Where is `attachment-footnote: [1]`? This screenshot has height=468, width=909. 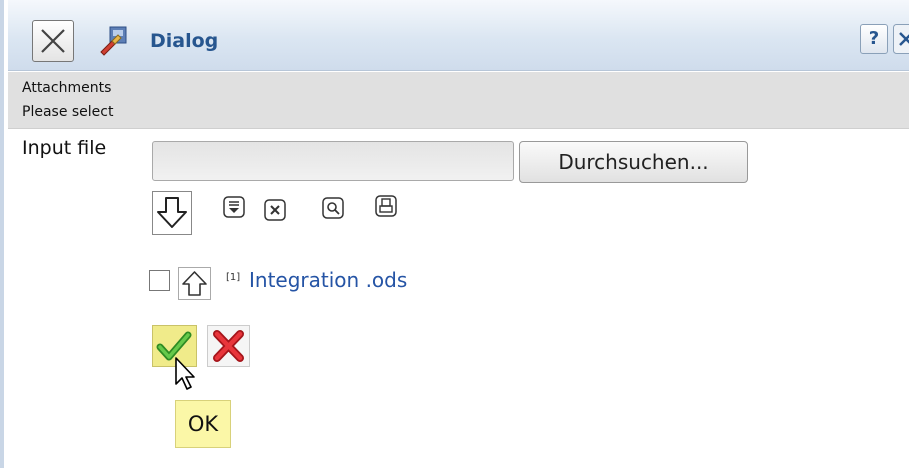
attachment-footnote: [1] is located at coordinates (233, 277).